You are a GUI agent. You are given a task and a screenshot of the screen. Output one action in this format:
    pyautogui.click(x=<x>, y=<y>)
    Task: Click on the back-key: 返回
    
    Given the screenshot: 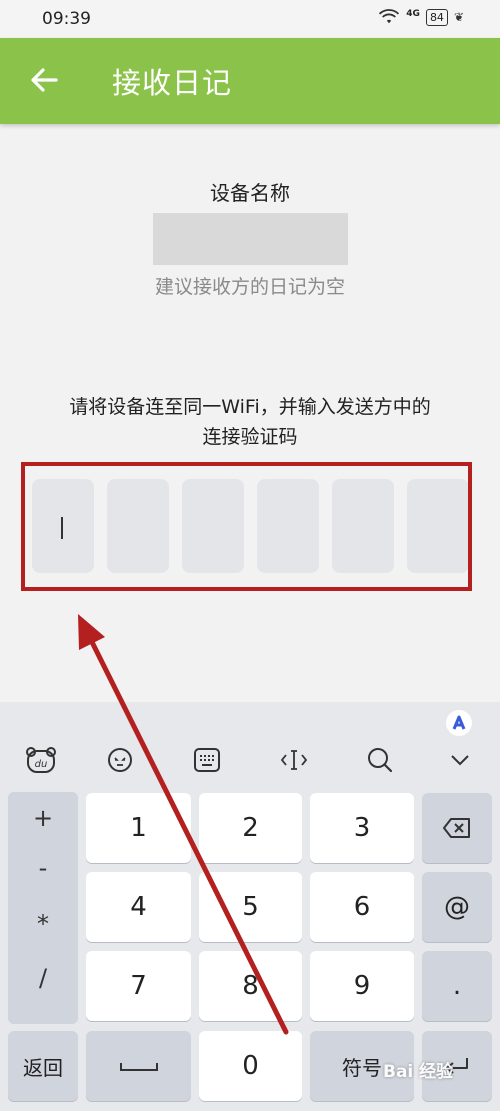 What is the action you would take?
    pyautogui.click(x=43, y=1066)
    